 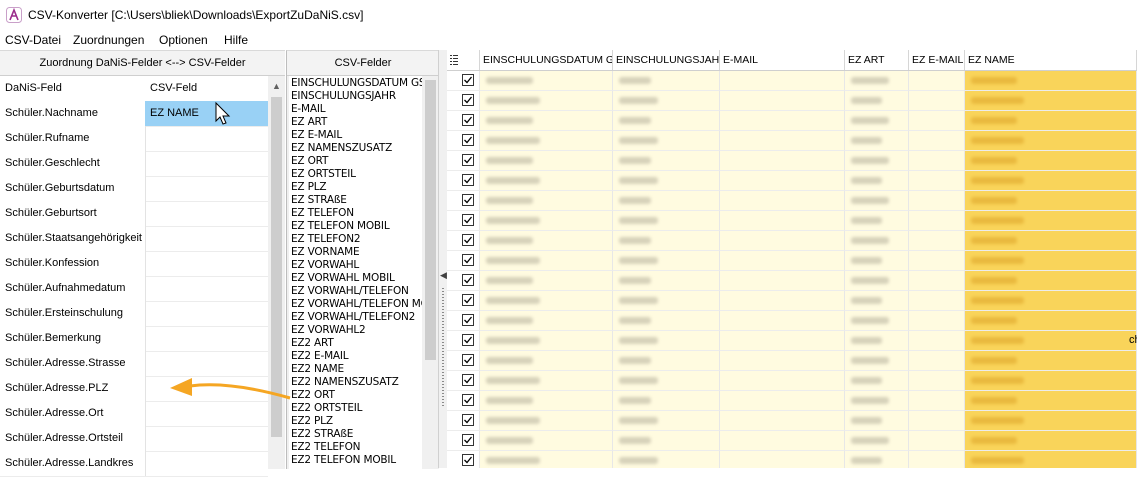 I want to click on csv-field-item: EZ VORNAME, so click(x=325, y=252).